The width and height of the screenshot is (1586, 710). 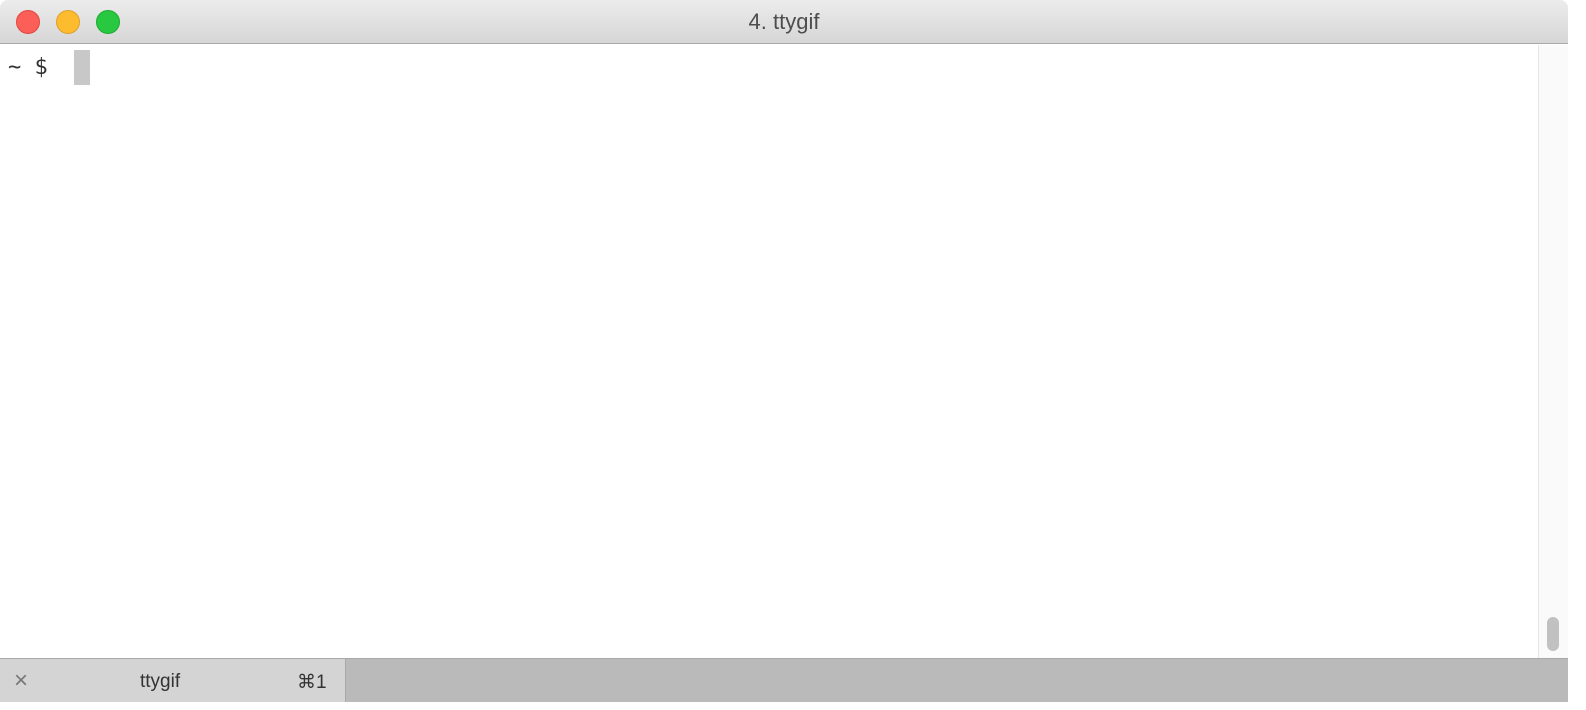 I want to click on tab-bar: × ttygif ⌘1, so click(x=784, y=680).